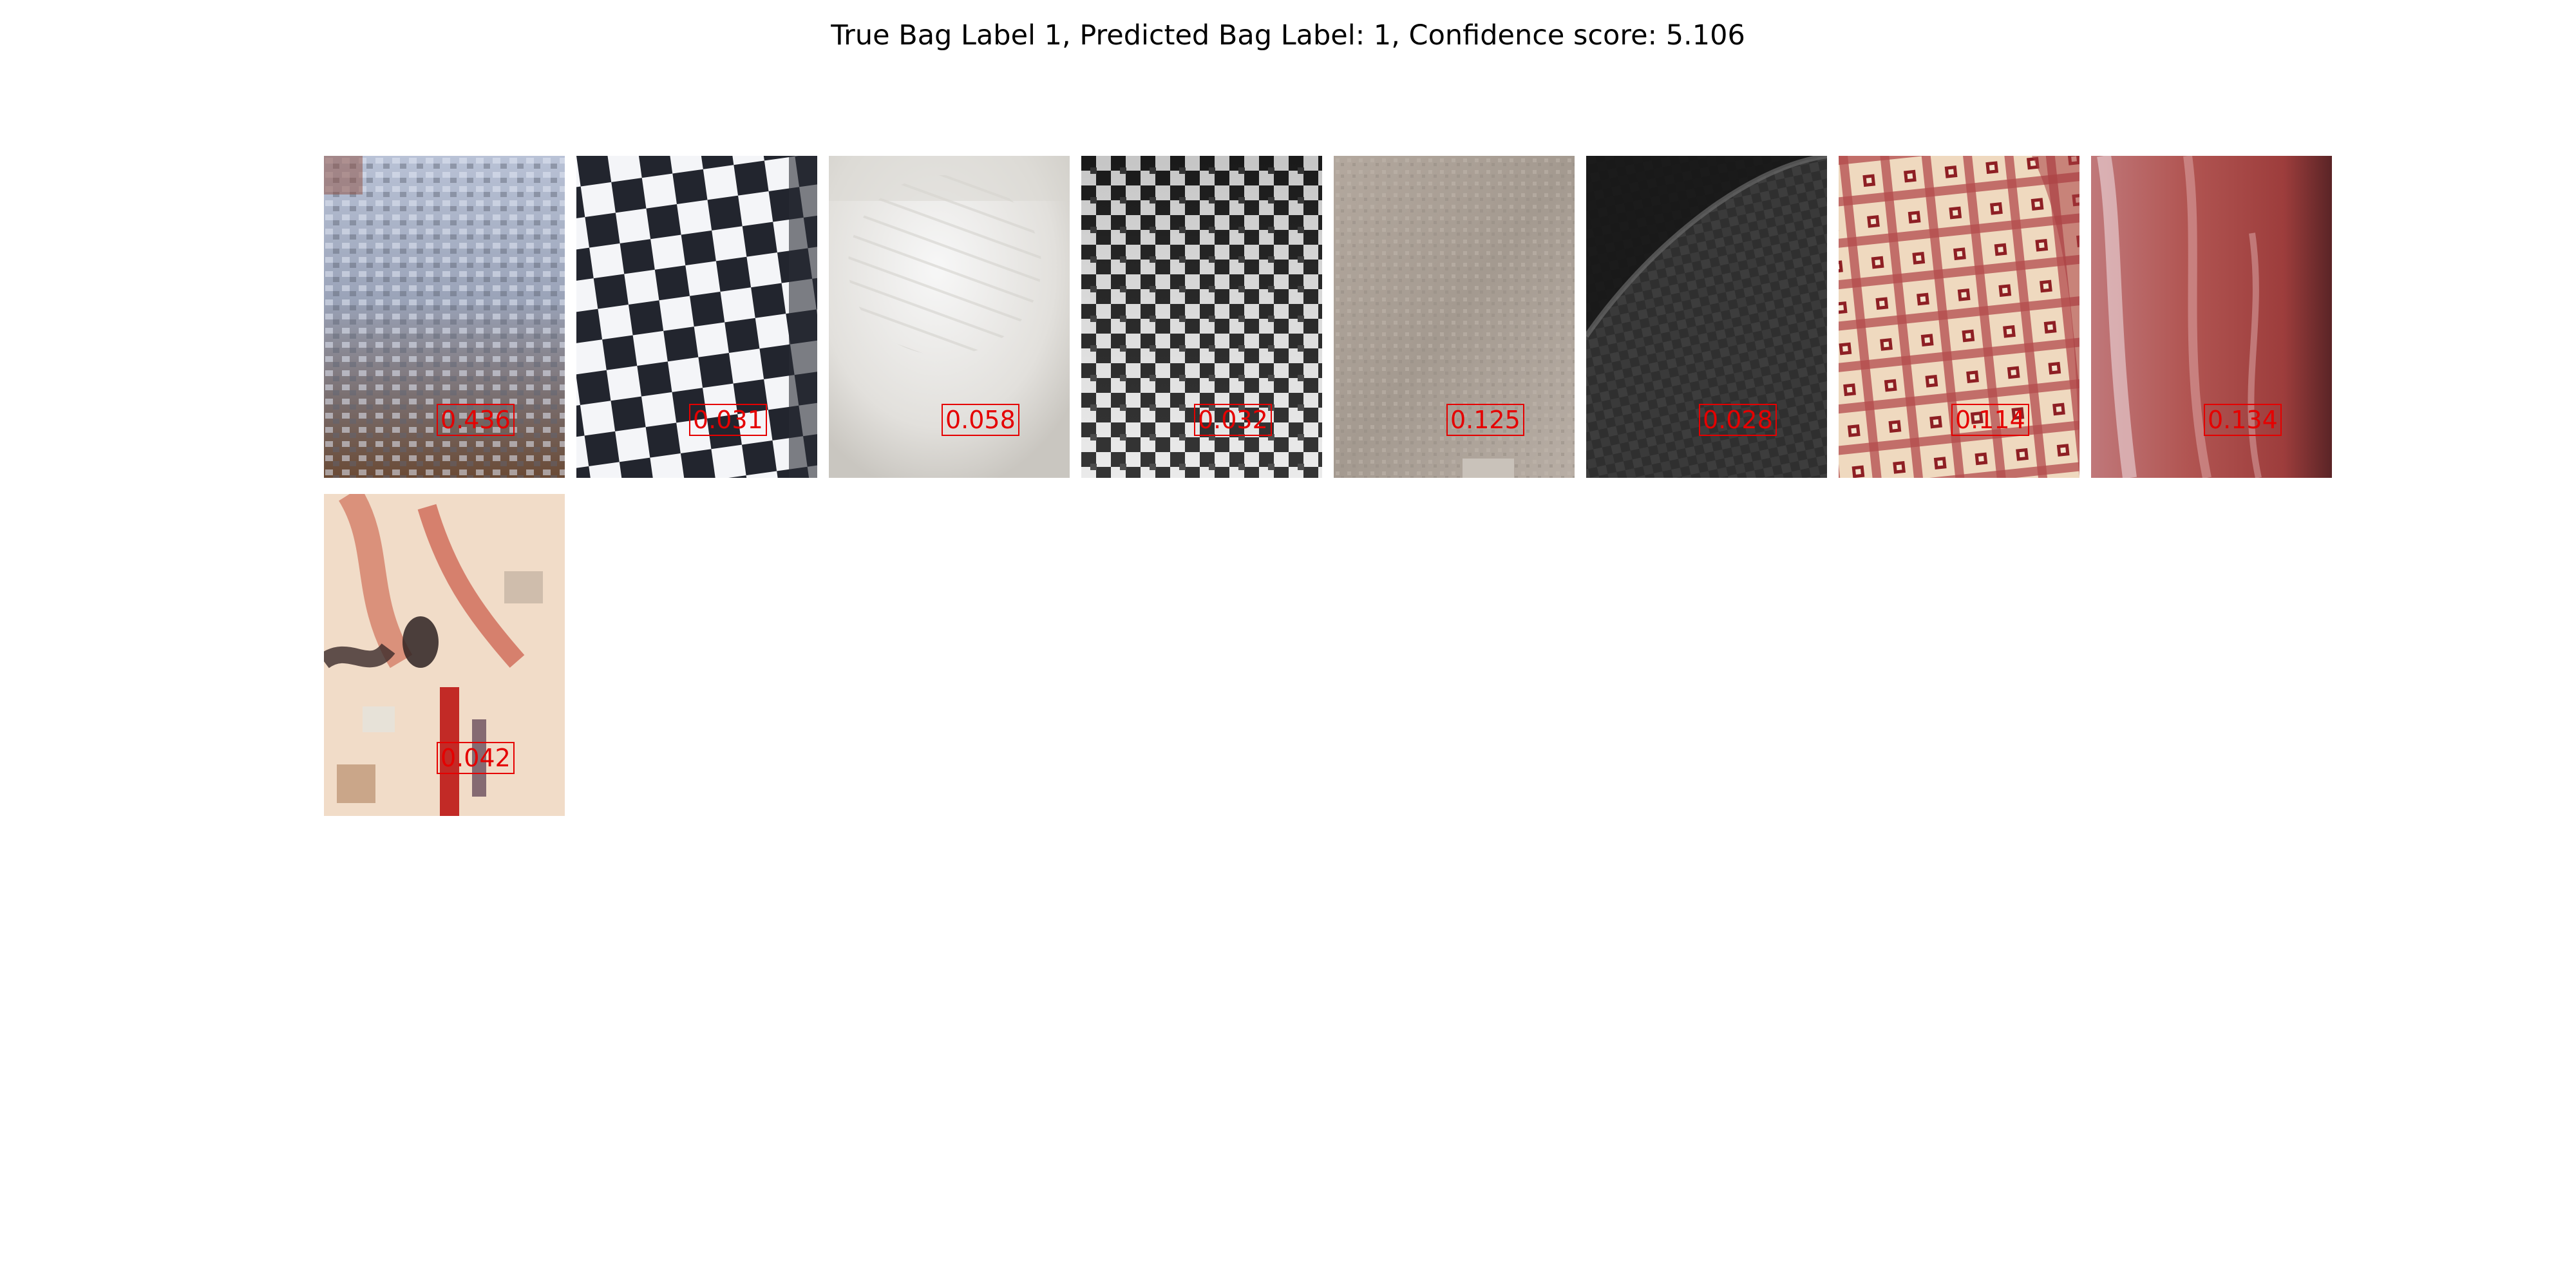 Image resolution: width=2576 pixels, height=1288 pixels. What do you see at coordinates (476, 758) in the screenshot?
I see `instance-score-9: 0.042` at bounding box center [476, 758].